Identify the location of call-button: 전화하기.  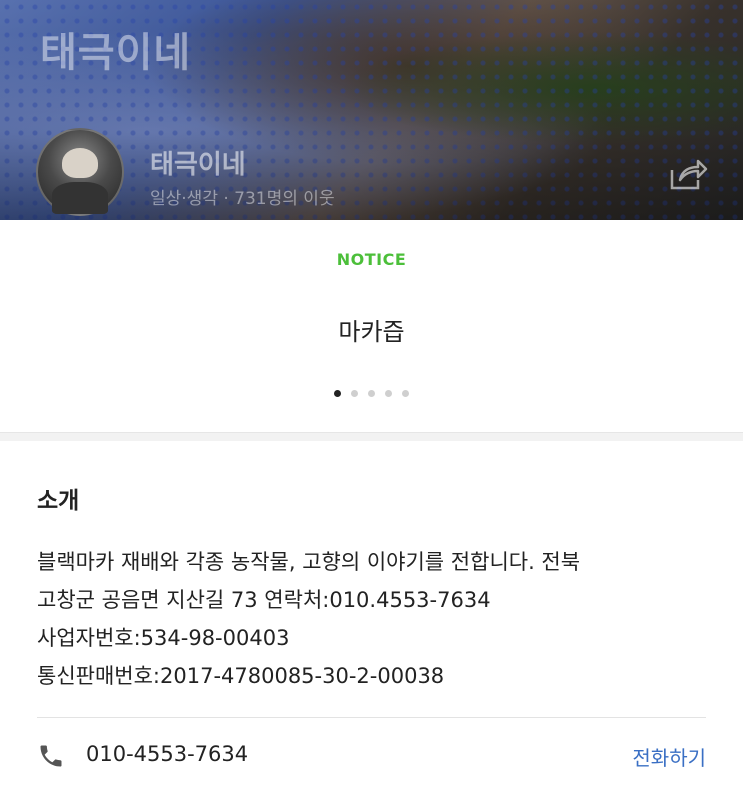
(669, 756).